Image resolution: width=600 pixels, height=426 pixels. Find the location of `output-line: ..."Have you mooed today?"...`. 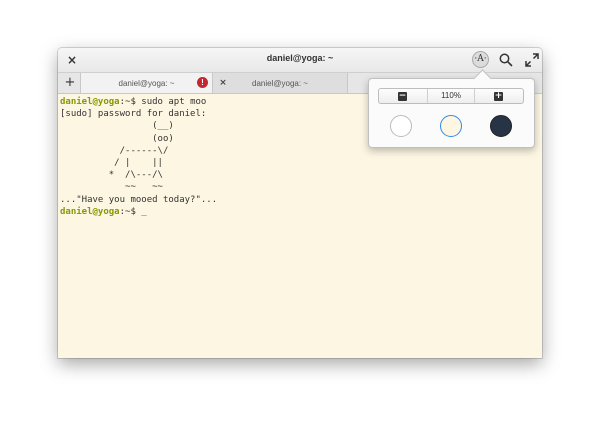

output-line: ..."Have you mooed today?"... is located at coordinates (139, 199).